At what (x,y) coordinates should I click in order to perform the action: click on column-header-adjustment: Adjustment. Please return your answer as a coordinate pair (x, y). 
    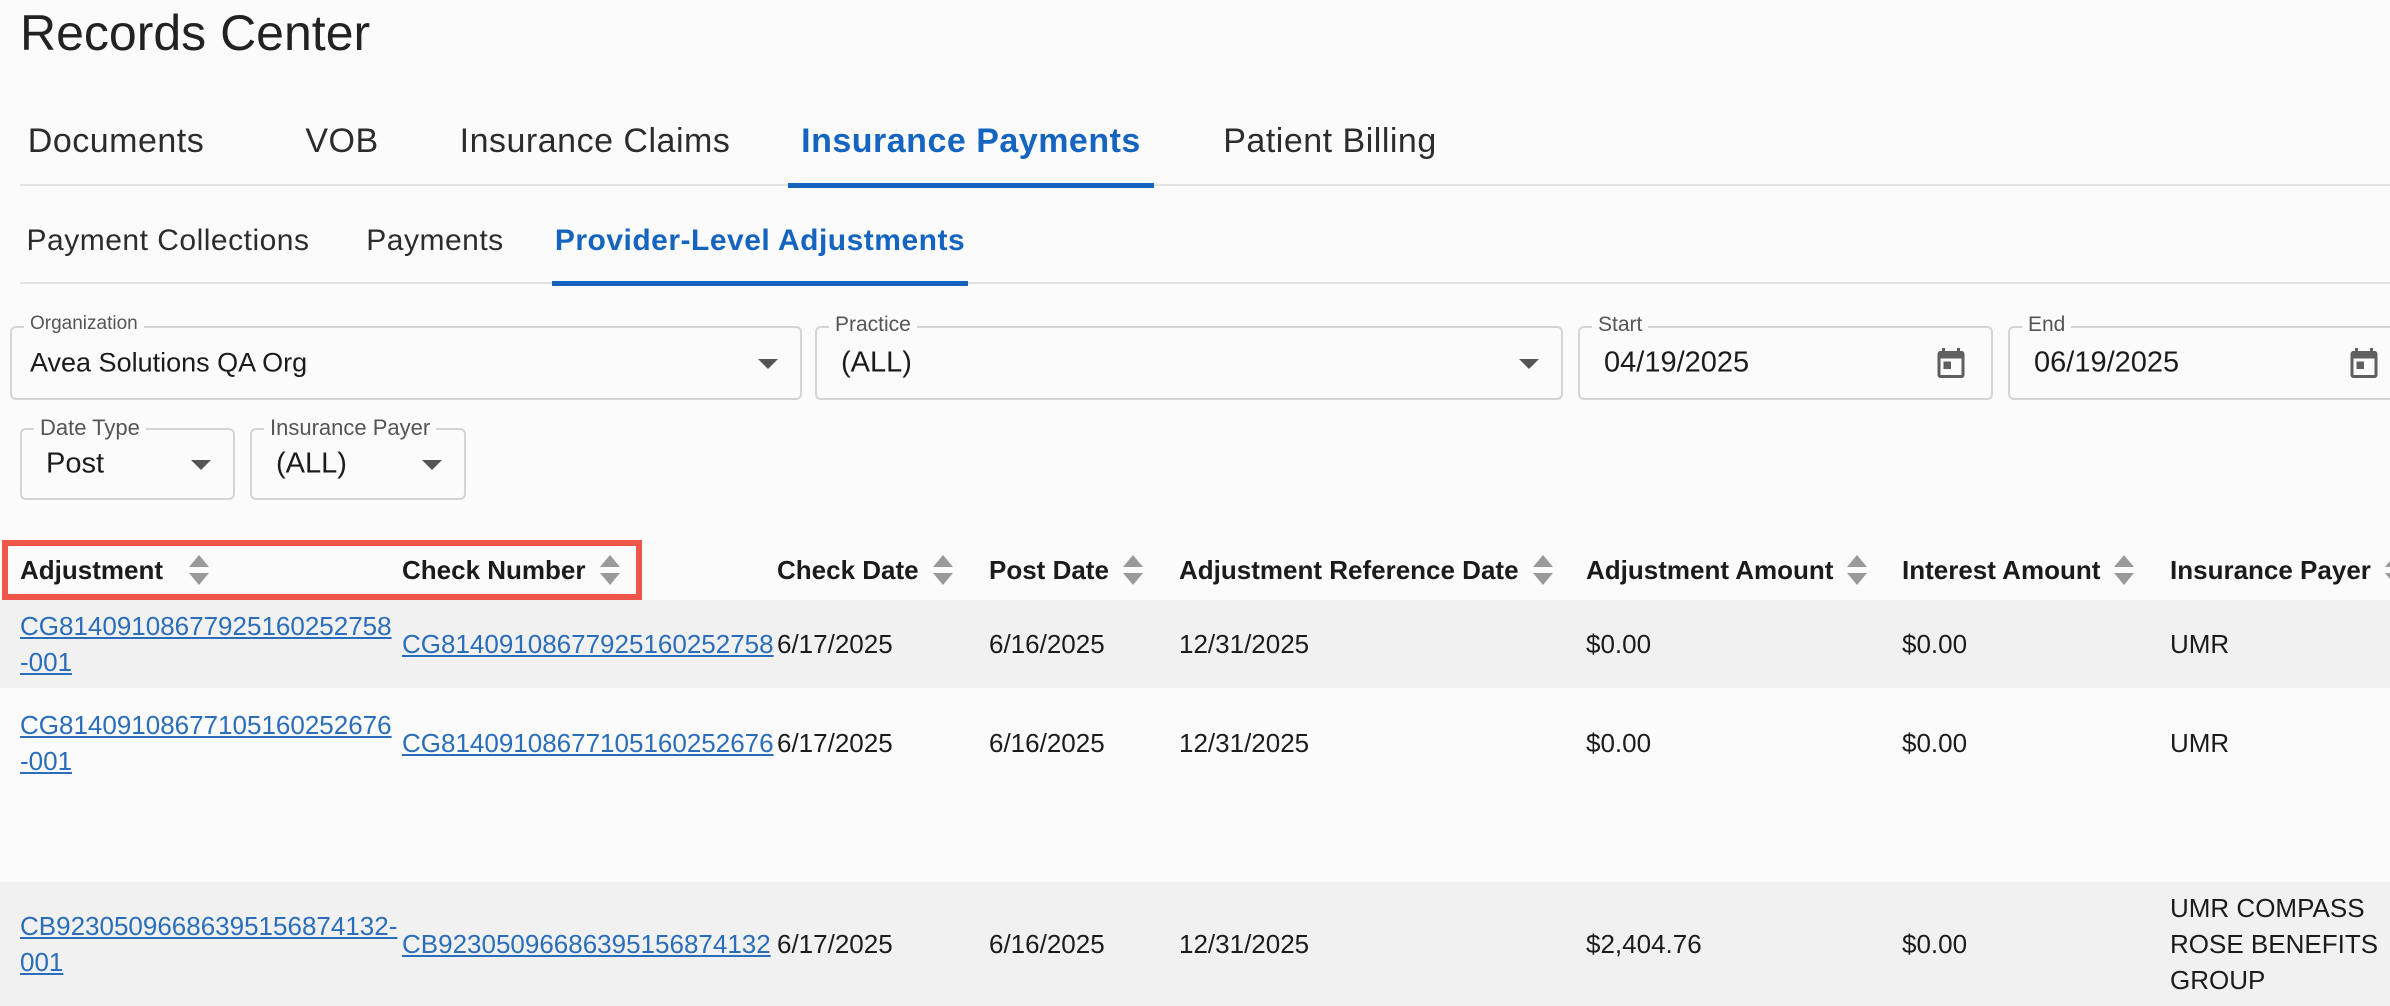
    Looking at the image, I should click on (114, 570).